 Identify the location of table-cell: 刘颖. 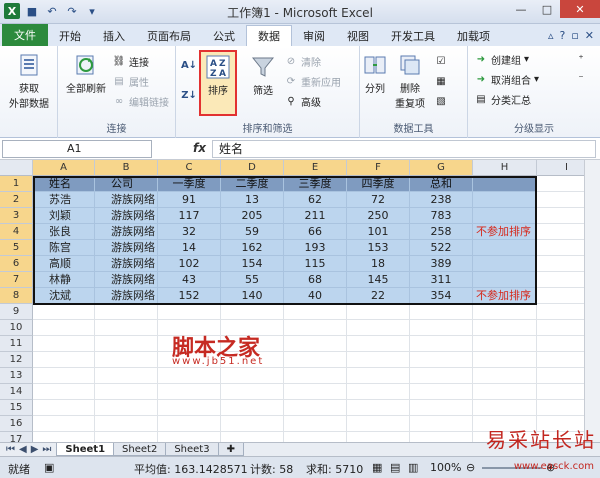
(64, 216).